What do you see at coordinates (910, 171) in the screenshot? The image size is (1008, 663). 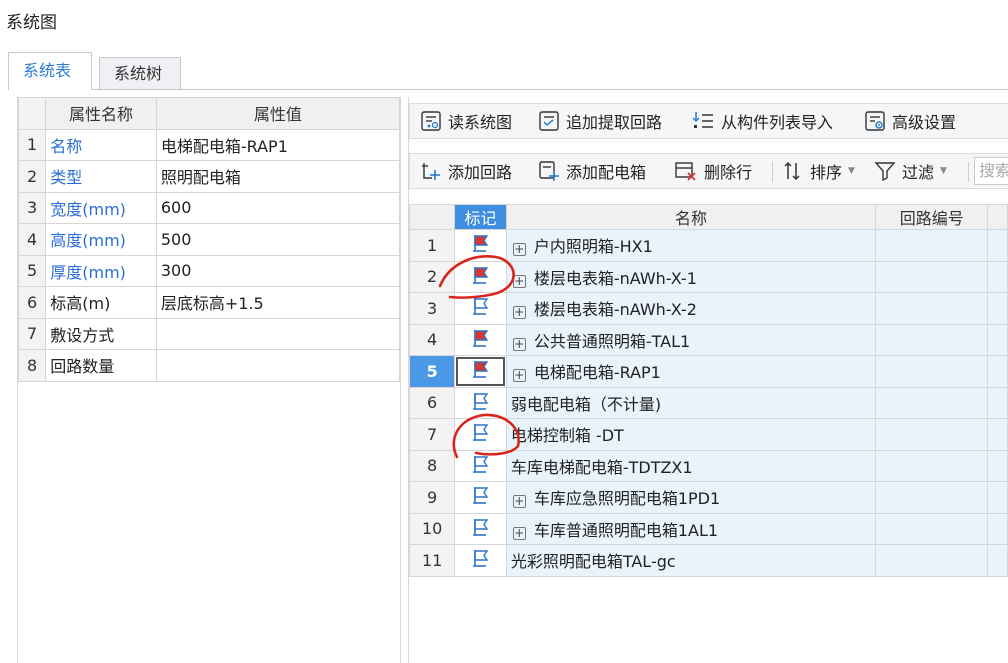 I see `filter-dropdown: 过滤 ▼` at bounding box center [910, 171].